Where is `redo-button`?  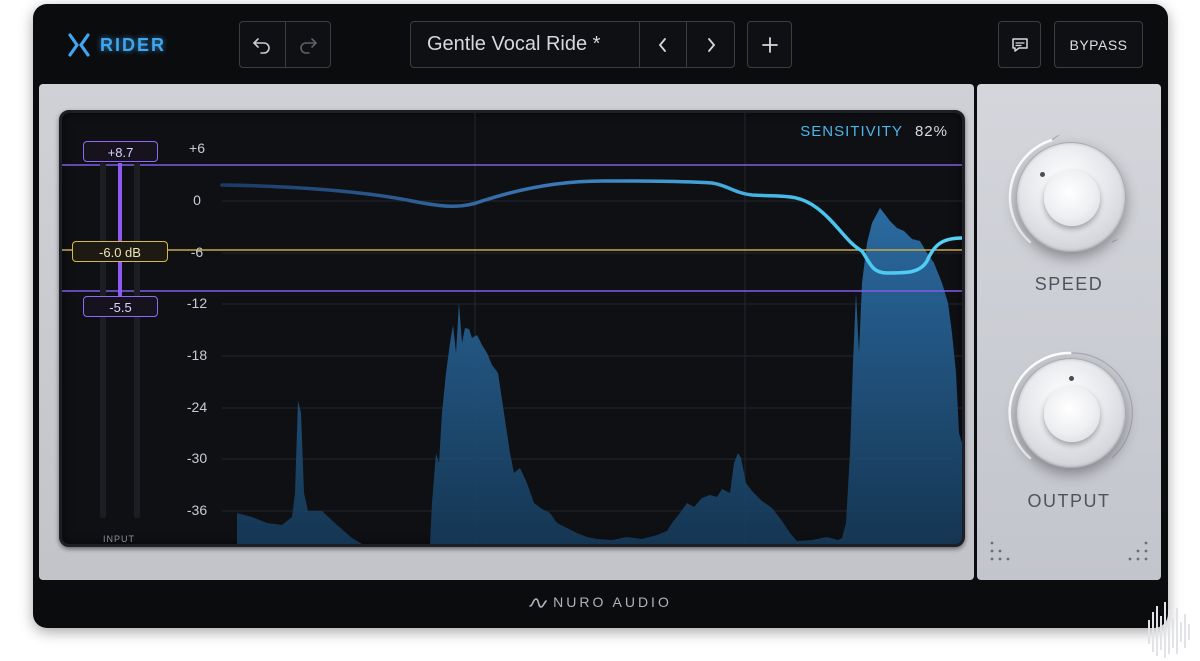
redo-button is located at coordinates (307, 44).